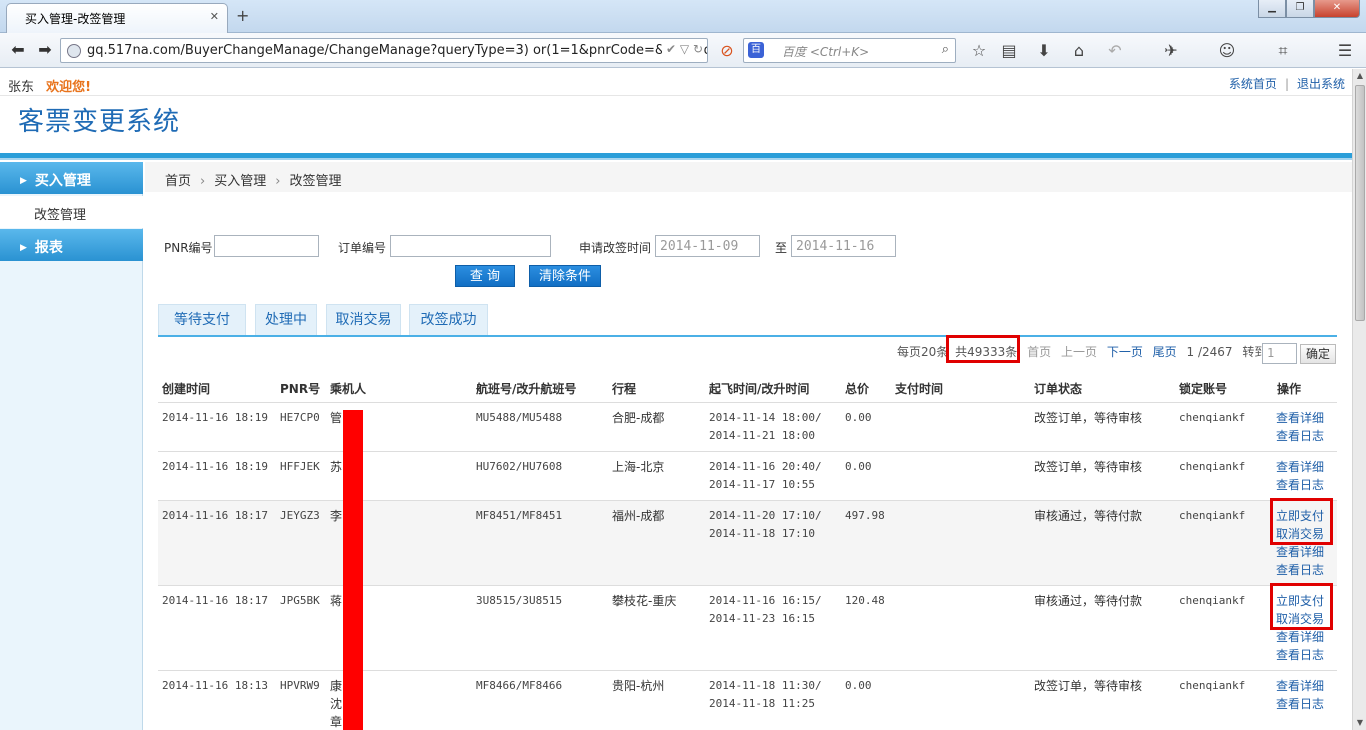 The height and width of the screenshot is (730, 1366). What do you see at coordinates (1009, 51) in the screenshot?
I see `reading-list-icon: ▤` at bounding box center [1009, 51].